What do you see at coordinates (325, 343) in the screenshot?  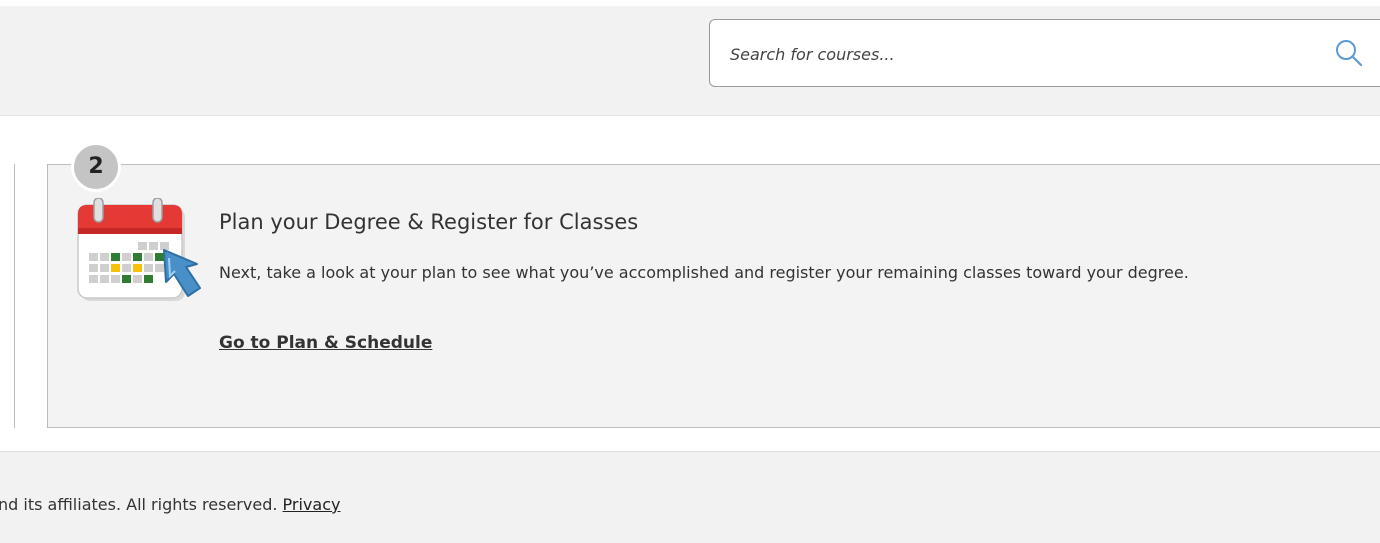 I see `plan-schedule-link: Go to Plan & Schedule` at bounding box center [325, 343].